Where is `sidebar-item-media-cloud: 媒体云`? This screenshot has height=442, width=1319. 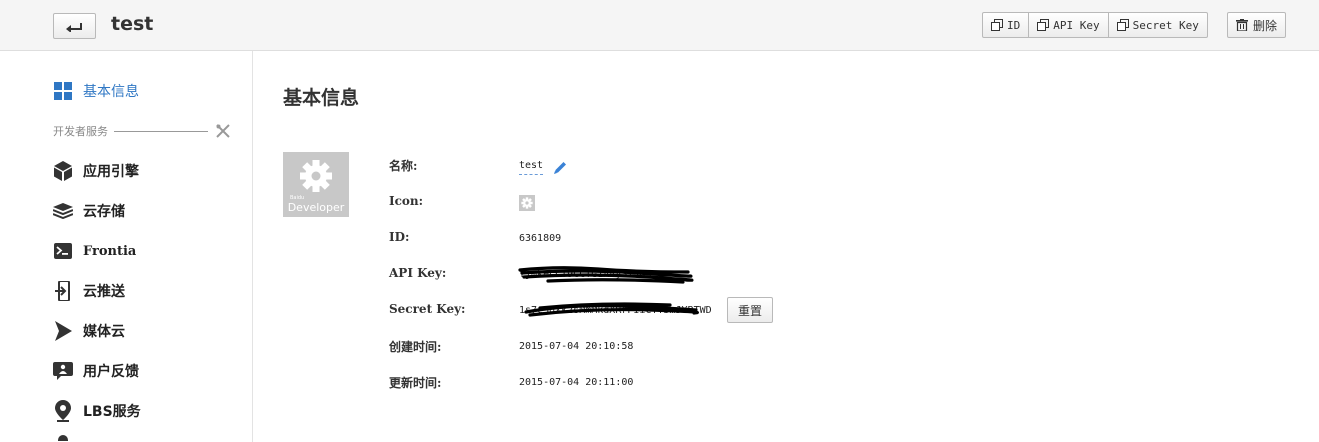
sidebar-item-media-cloud: 媒体云 is located at coordinates (89, 331).